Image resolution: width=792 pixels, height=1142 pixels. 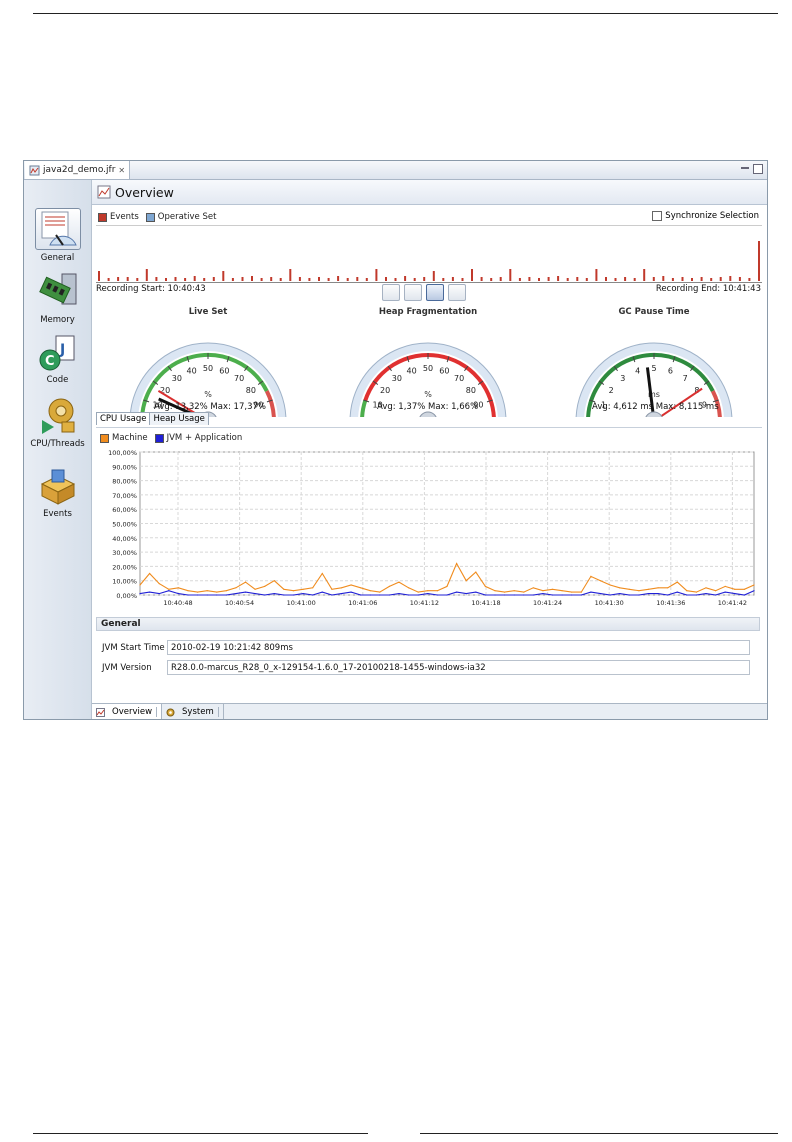 I want to click on recording-end-label: Recording End: 10:41:43, so click(x=708, y=289).